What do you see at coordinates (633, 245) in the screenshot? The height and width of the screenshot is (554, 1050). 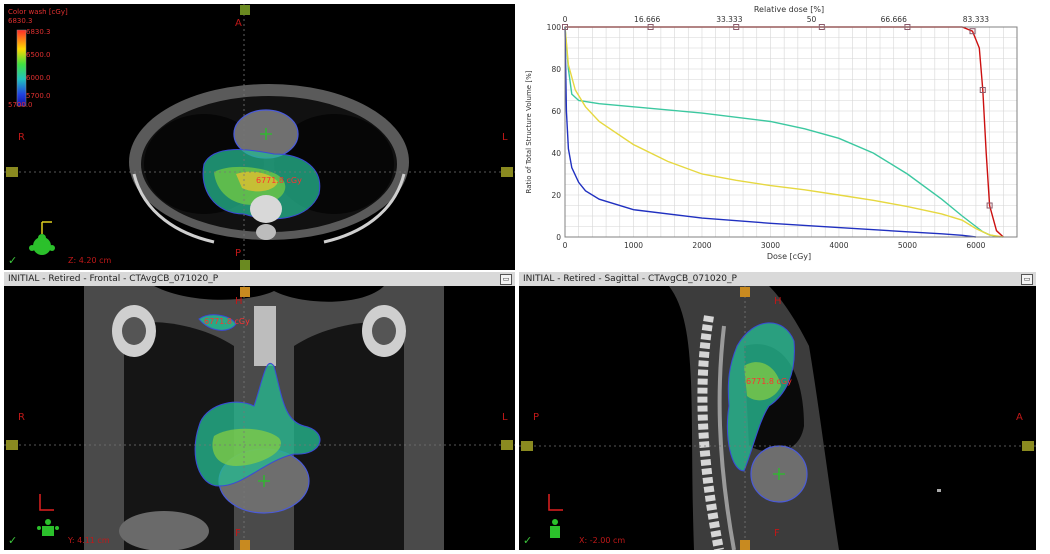 I see `dvh-x-tick-label: 1000` at bounding box center [633, 245].